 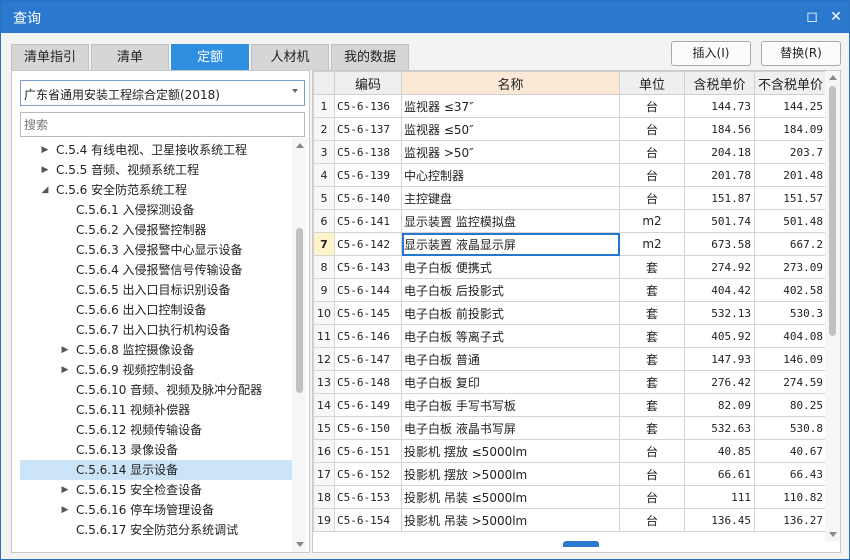 I want to click on tree-item: C.5.6.3 入侵报警中心显示设备, so click(x=156, y=250).